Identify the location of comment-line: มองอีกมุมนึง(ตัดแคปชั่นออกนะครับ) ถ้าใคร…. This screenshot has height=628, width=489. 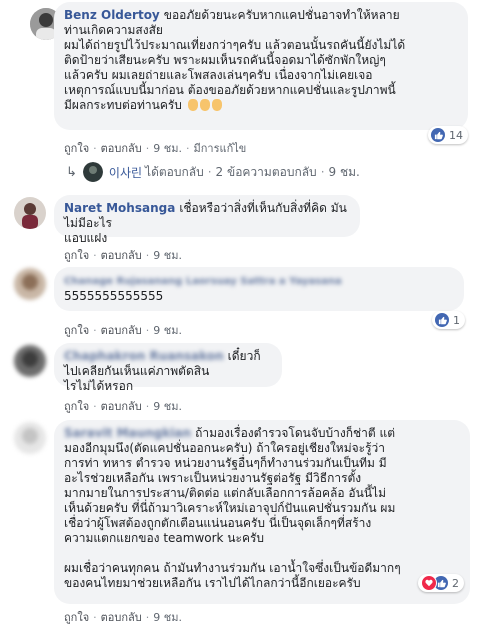
(225, 448).